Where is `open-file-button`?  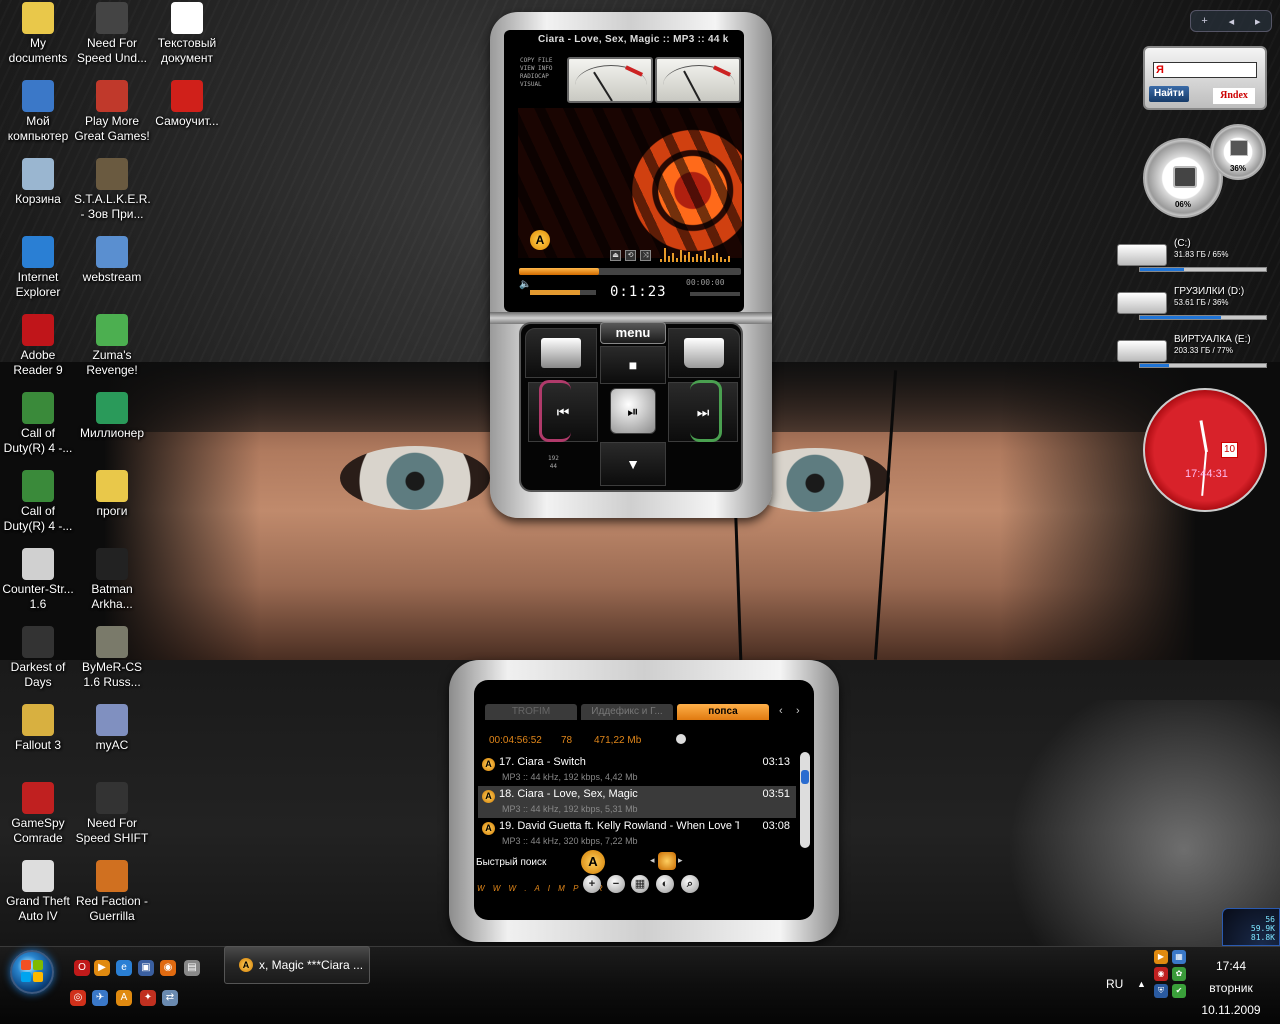
open-file-button is located at coordinates (561, 353).